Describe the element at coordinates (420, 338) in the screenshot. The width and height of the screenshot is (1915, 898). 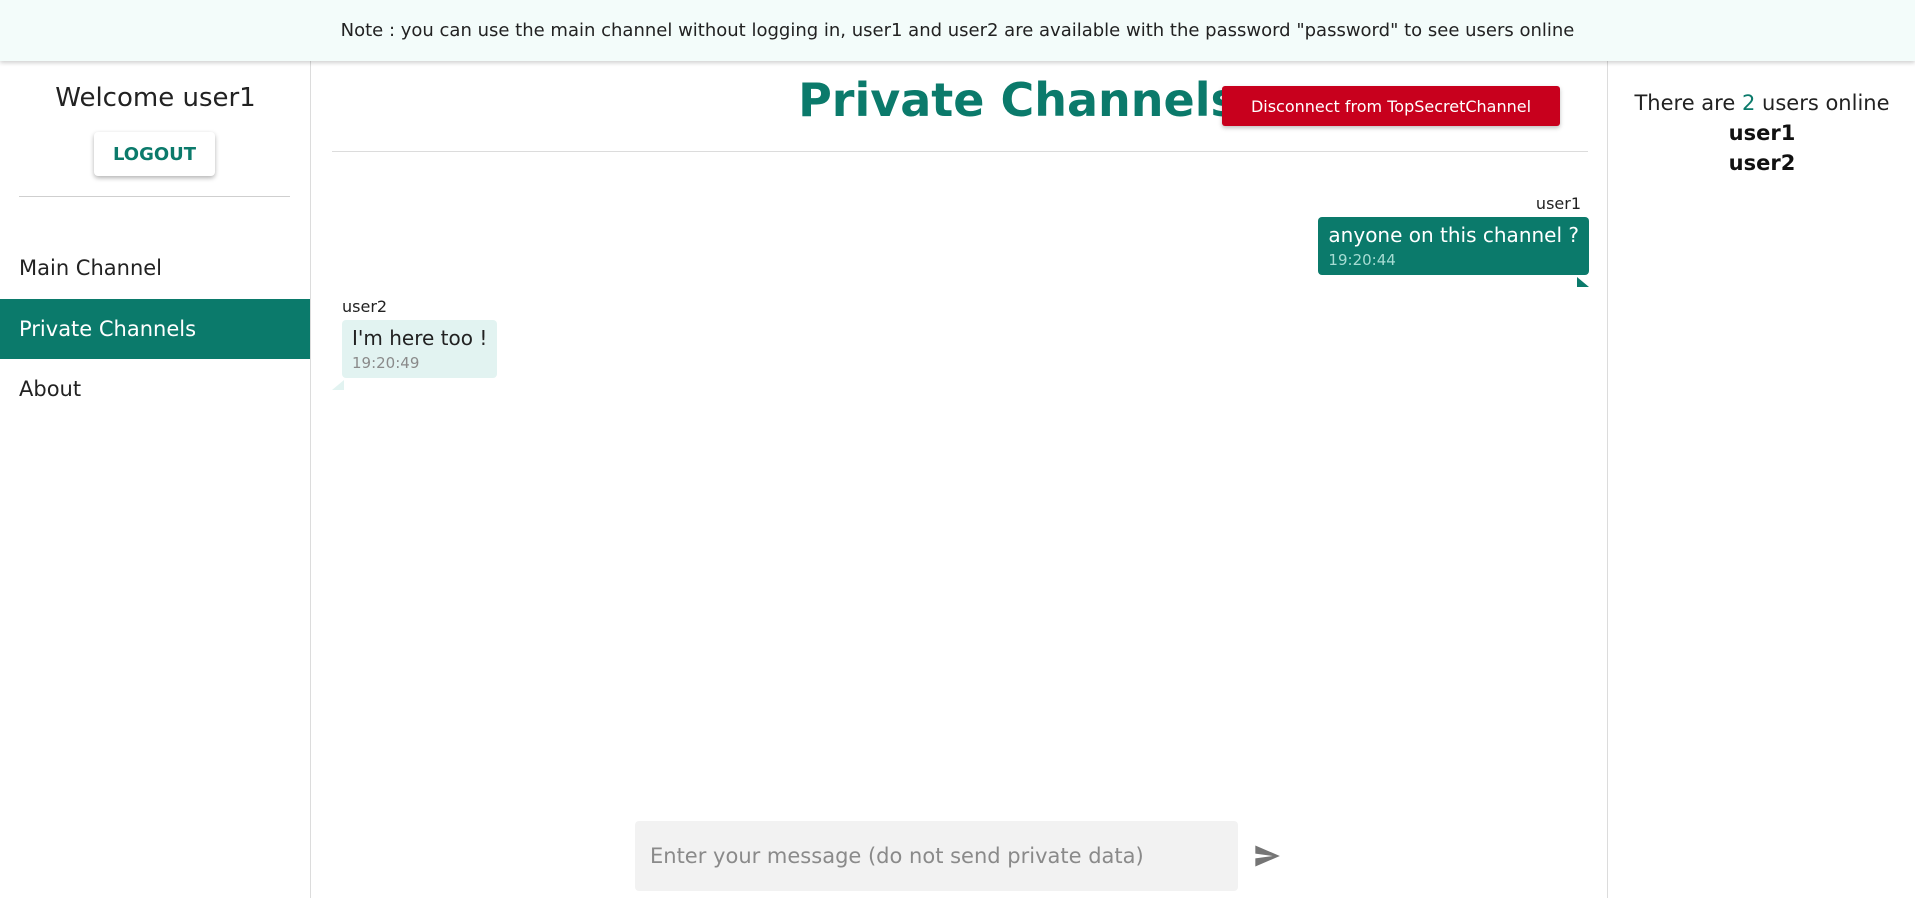
I see `message-text: I'm here too !` at that location.